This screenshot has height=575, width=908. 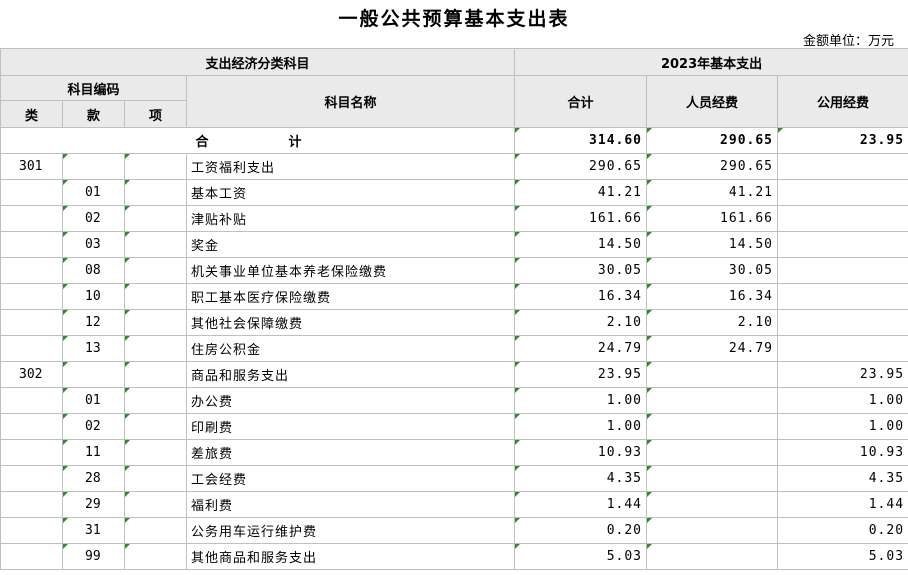 I want to click on table-row: 31 公务用车运行维护费 0.20 0.20, so click(x=454, y=530).